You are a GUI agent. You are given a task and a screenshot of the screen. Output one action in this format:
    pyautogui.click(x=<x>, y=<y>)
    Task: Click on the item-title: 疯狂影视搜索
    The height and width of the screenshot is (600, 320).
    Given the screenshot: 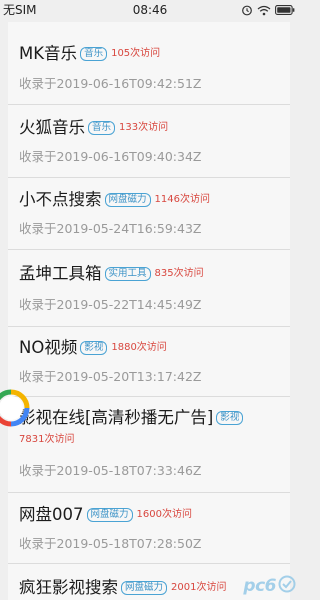 What is the action you would take?
    pyautogui.click(x=68, y=587)
    